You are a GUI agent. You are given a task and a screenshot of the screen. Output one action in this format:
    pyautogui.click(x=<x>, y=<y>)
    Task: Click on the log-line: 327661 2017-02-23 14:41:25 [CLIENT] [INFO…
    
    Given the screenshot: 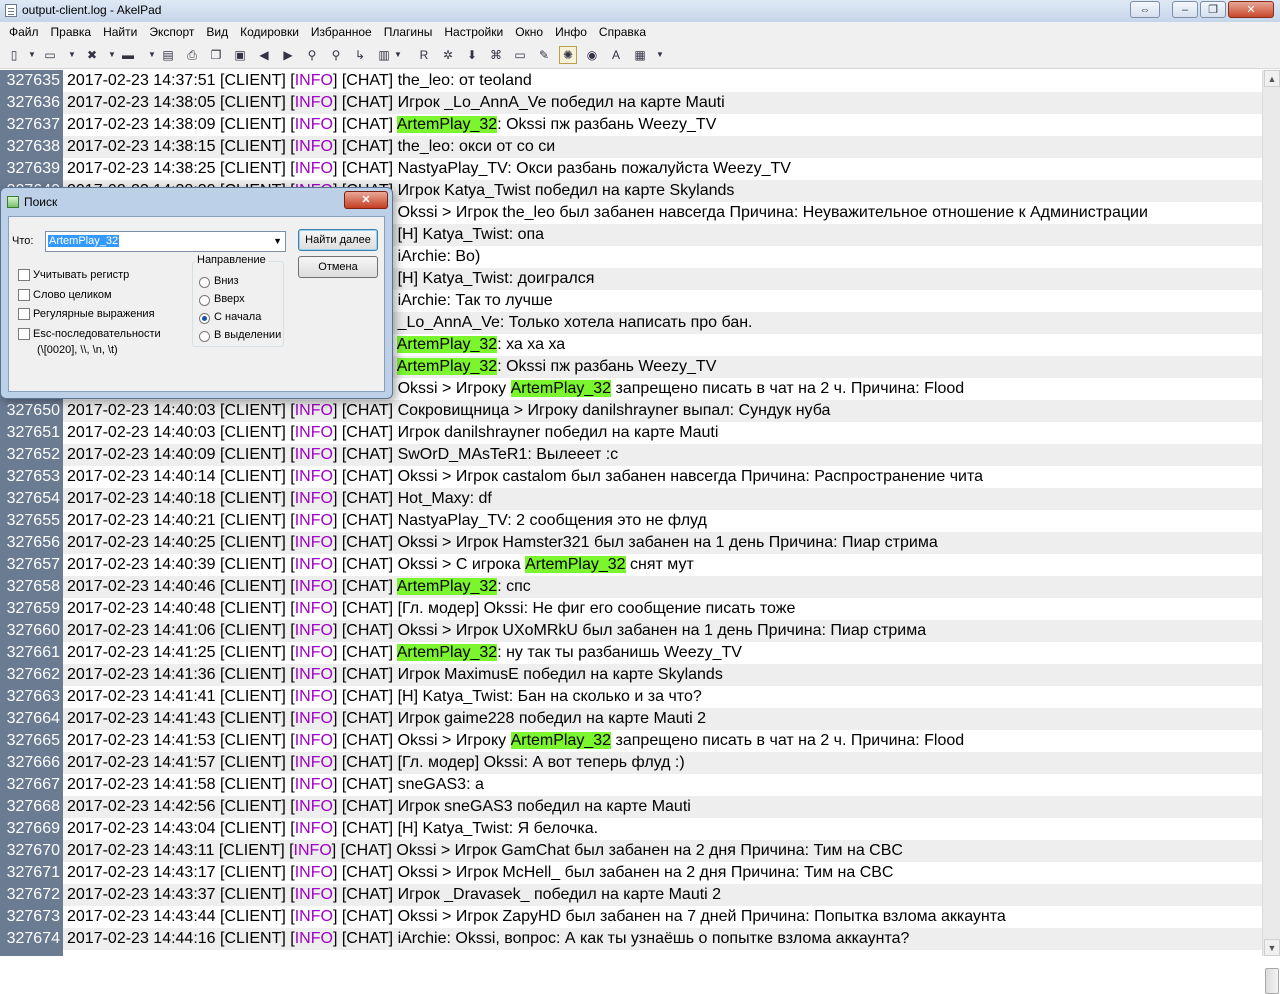 What is the action you would take?
    pyautogui.click(x=631, y=653)
    